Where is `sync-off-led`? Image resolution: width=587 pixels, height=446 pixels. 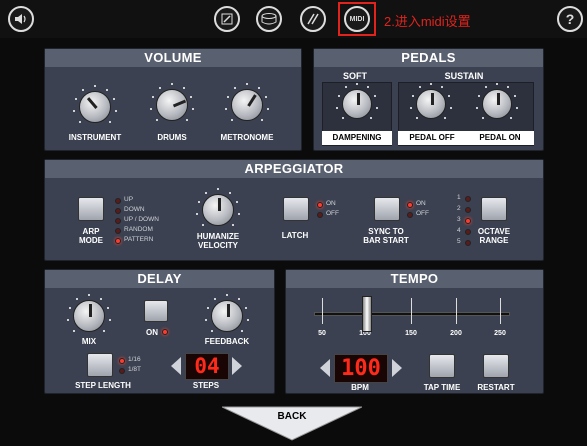
sync-off-led is located at coordinates (410, 215).